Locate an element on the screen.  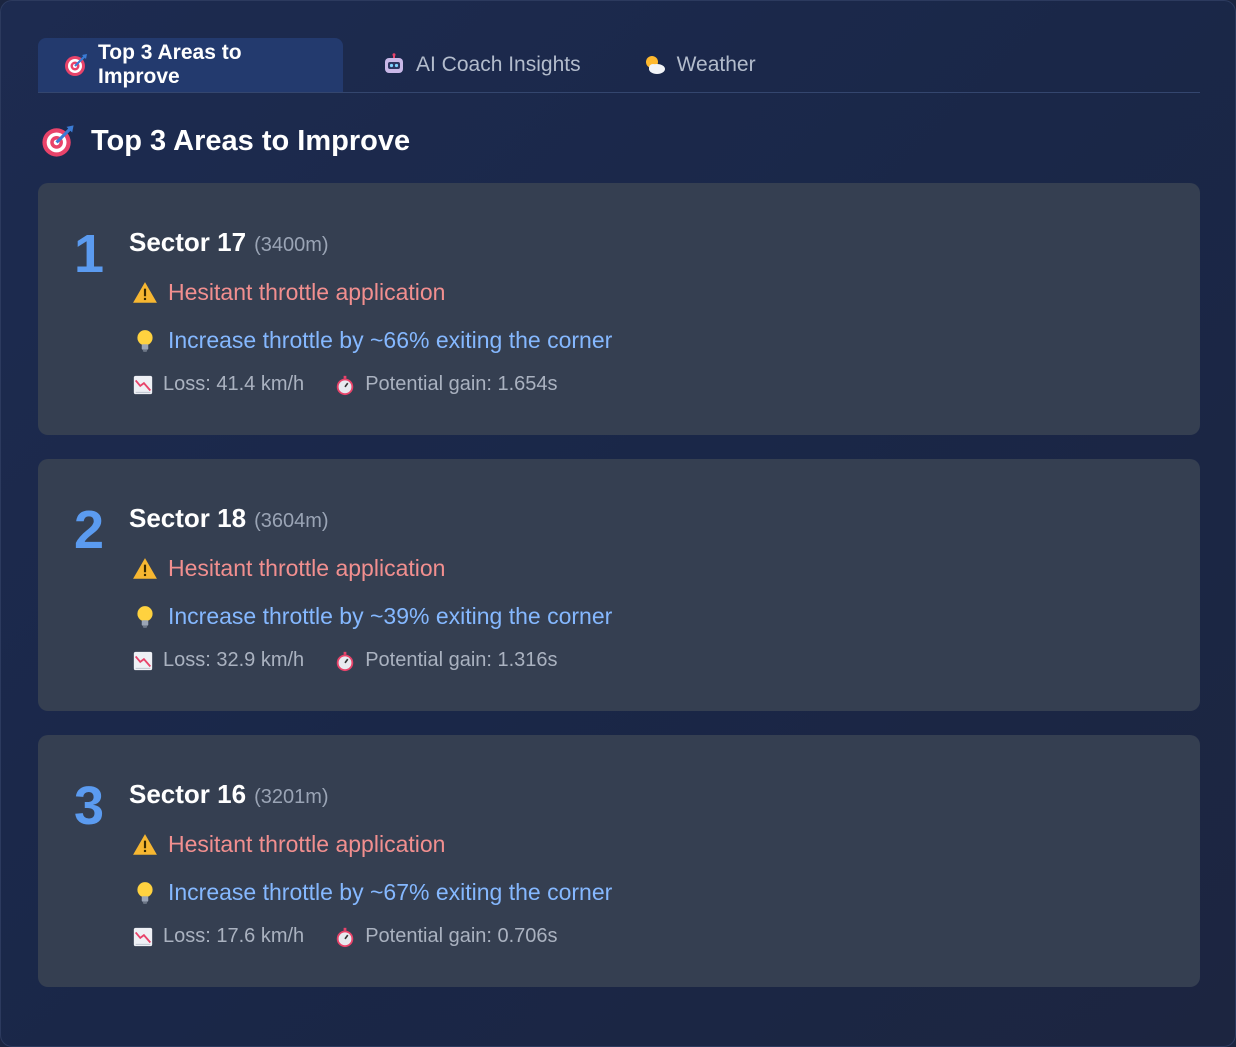
tab-ai-coach-insights: AI Coach Insights is located at coordinates (474, 65).